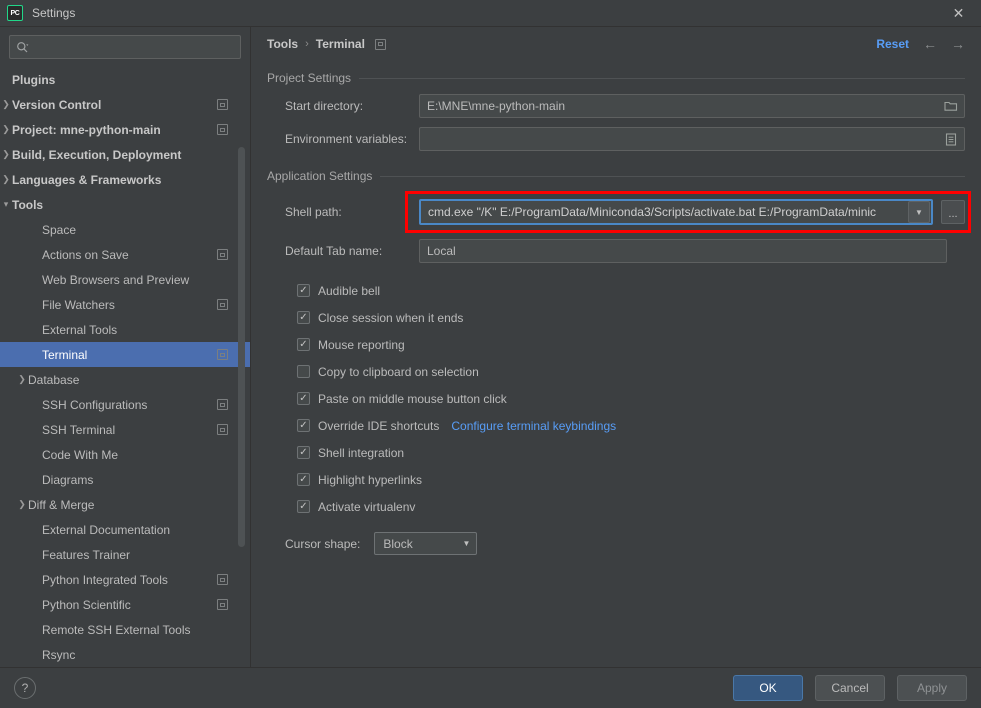 This screenshot has height=708, width=981. I want to click on sidebar-item-build-execution-deployment: ❯ Build, Execution, Deployment, so click(125, 154).